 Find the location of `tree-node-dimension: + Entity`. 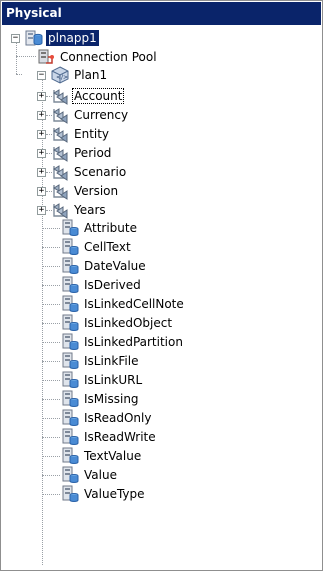

tree-node-dimension: + Entity is located at coordinates (74, 134).